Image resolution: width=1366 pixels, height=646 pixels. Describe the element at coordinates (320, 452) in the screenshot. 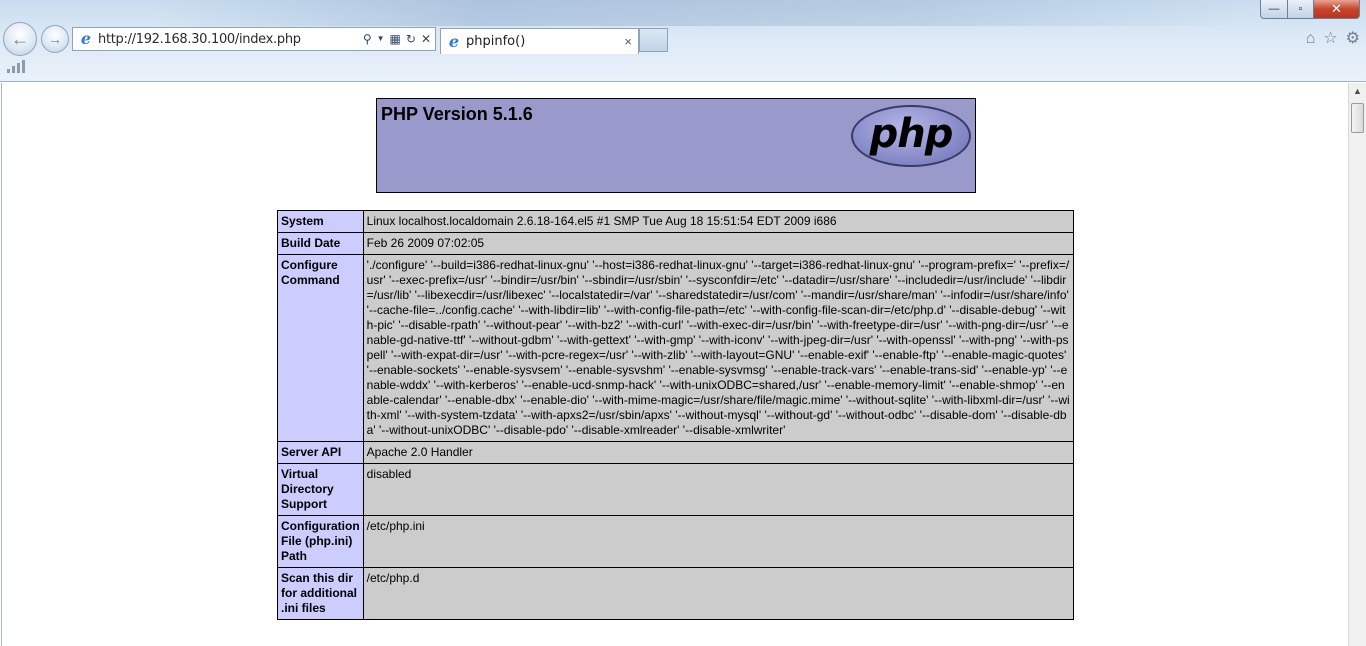

I see `row-label: Server API` at that location.